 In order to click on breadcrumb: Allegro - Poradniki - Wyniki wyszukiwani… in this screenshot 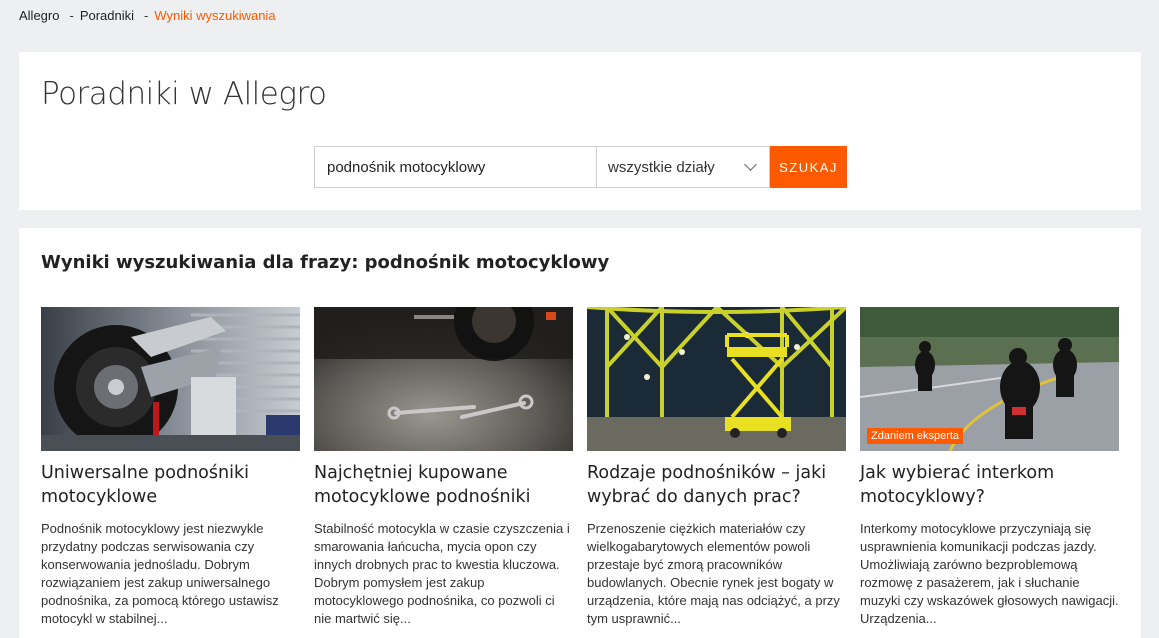, I will do `click(147, 15)`.